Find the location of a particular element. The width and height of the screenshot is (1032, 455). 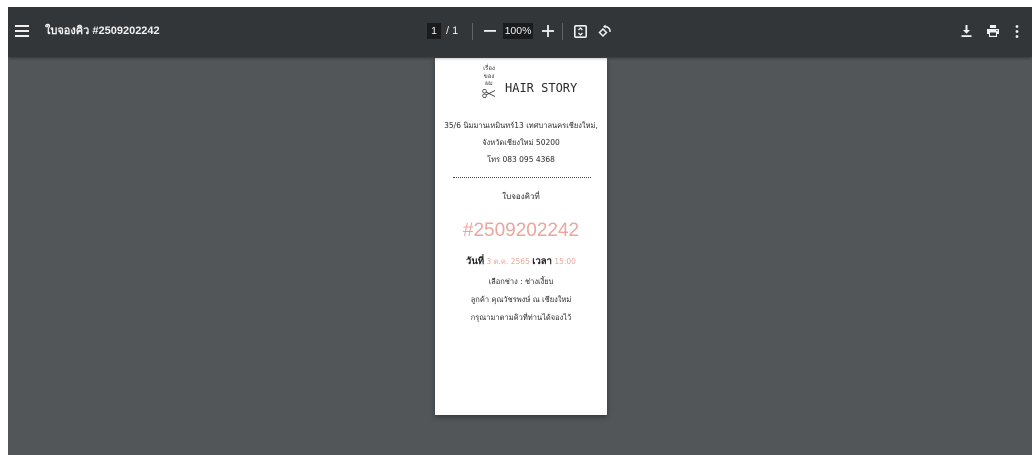

time-value: 15:00 is located at coordinates (565, 261).